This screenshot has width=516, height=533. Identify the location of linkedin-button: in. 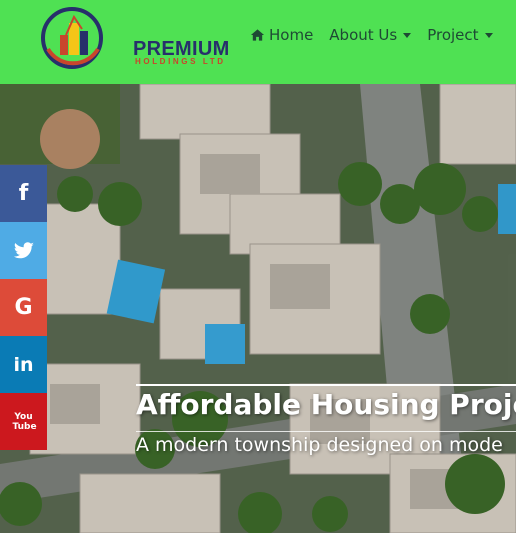
(23, 364).